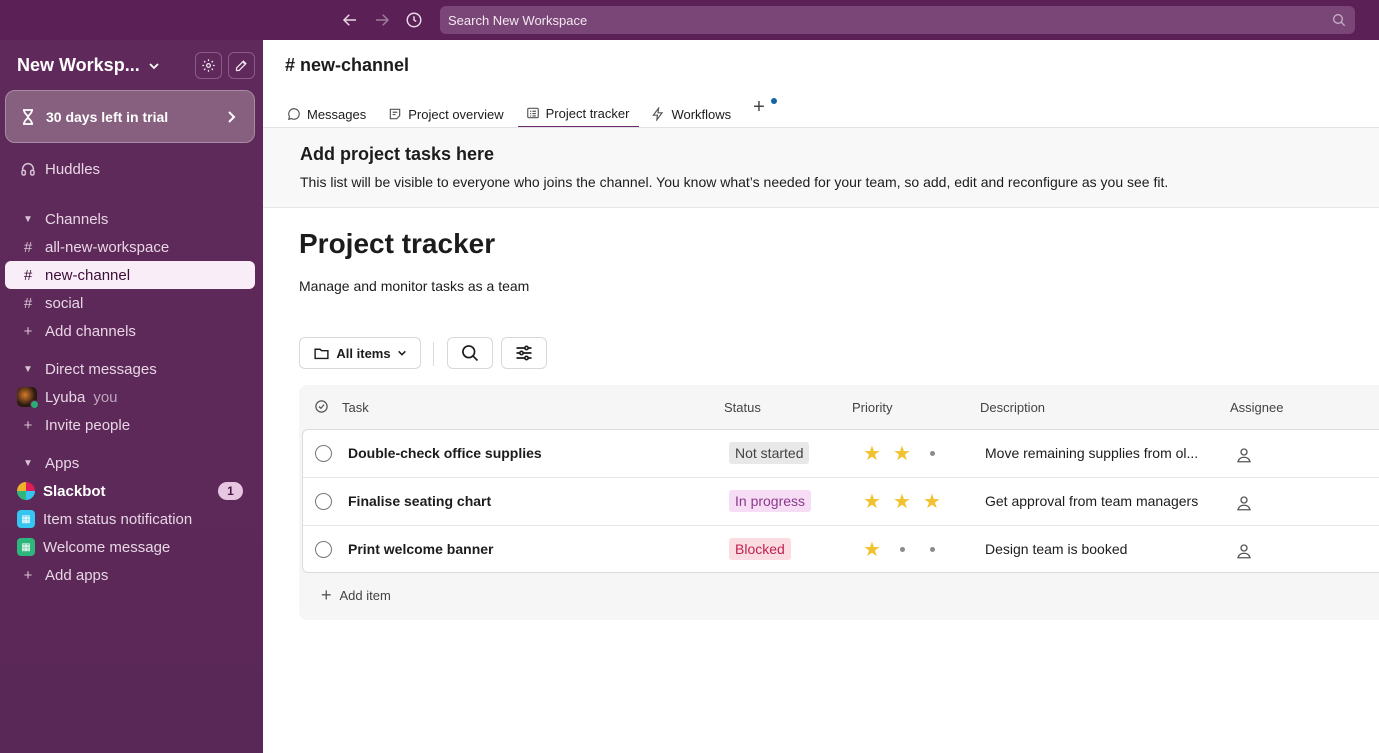 The width and height of the screenshot is (1379, 753). Describe the element at coordinates (397, 243) in the screenshot. I see `page-title: Project tracker` at that location.